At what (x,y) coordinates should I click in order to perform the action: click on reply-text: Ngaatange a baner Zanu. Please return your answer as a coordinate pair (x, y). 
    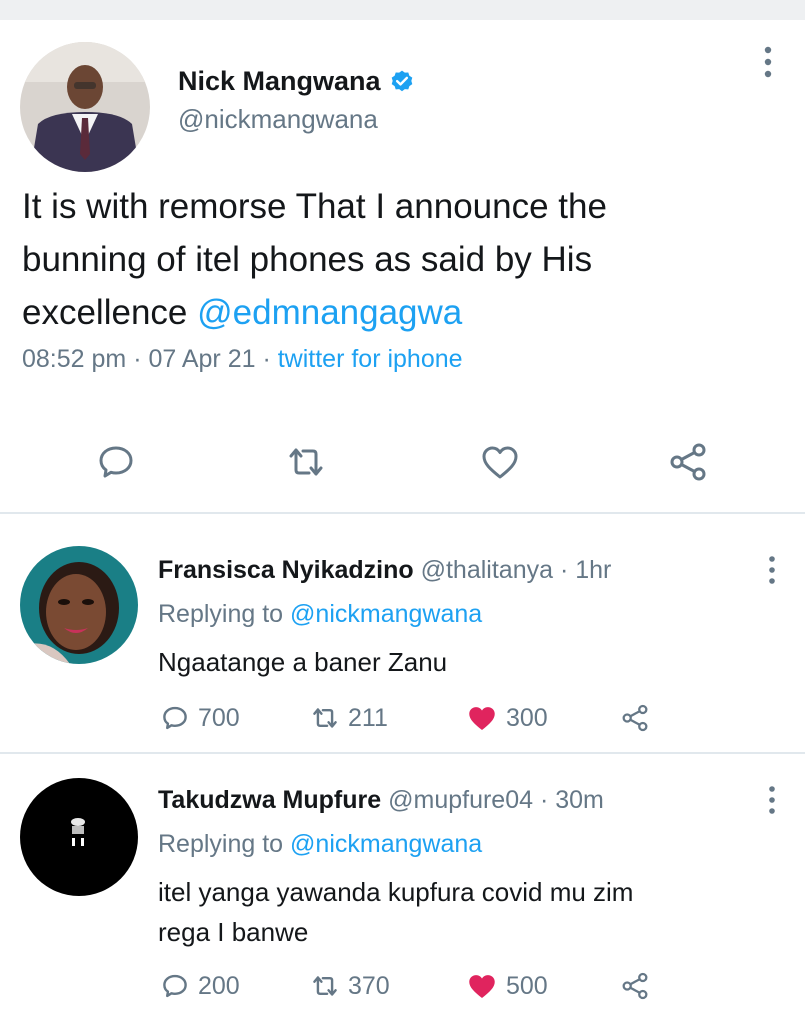
    Looking at the image, I should click on (303, 662).